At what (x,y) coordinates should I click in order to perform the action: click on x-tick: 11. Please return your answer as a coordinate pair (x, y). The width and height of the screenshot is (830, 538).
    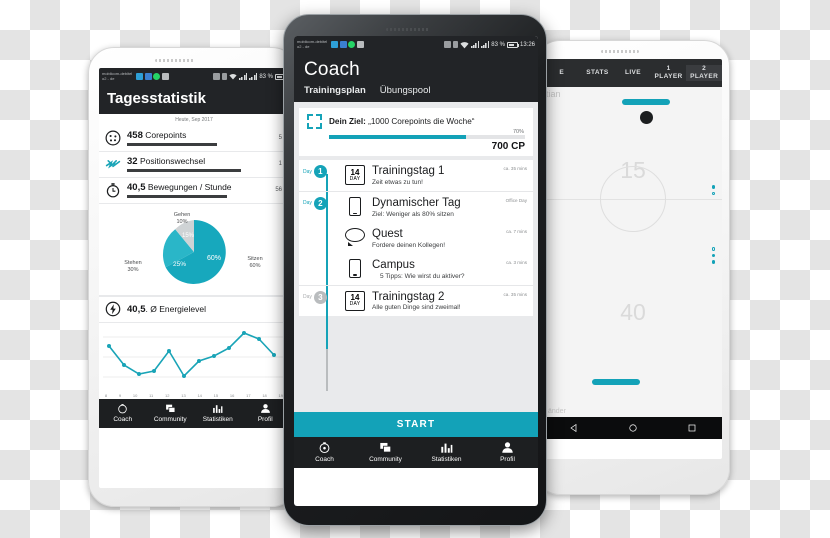
    Looking at the image, I should click on (151, 395).